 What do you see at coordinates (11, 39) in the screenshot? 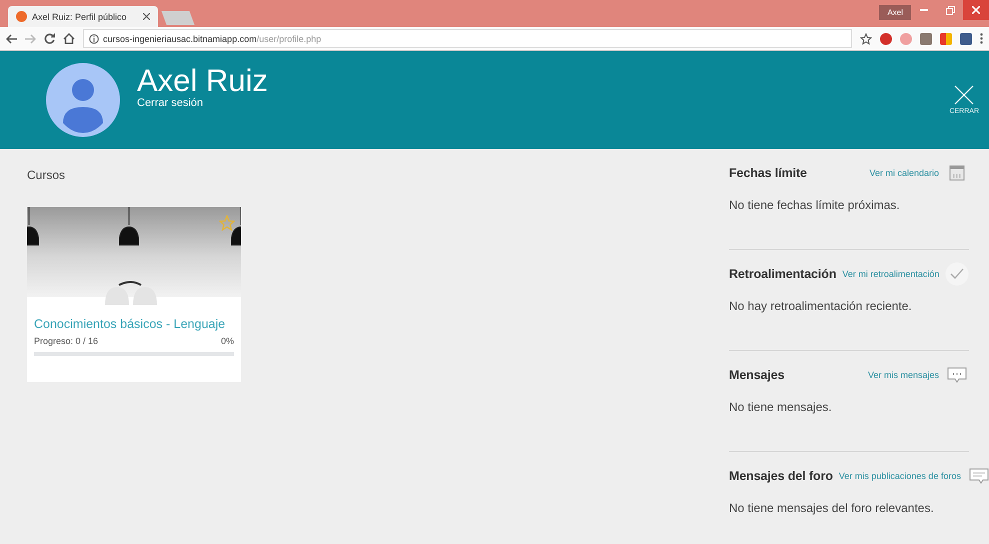
I see `back-icon` at bounding box center [11, 39].